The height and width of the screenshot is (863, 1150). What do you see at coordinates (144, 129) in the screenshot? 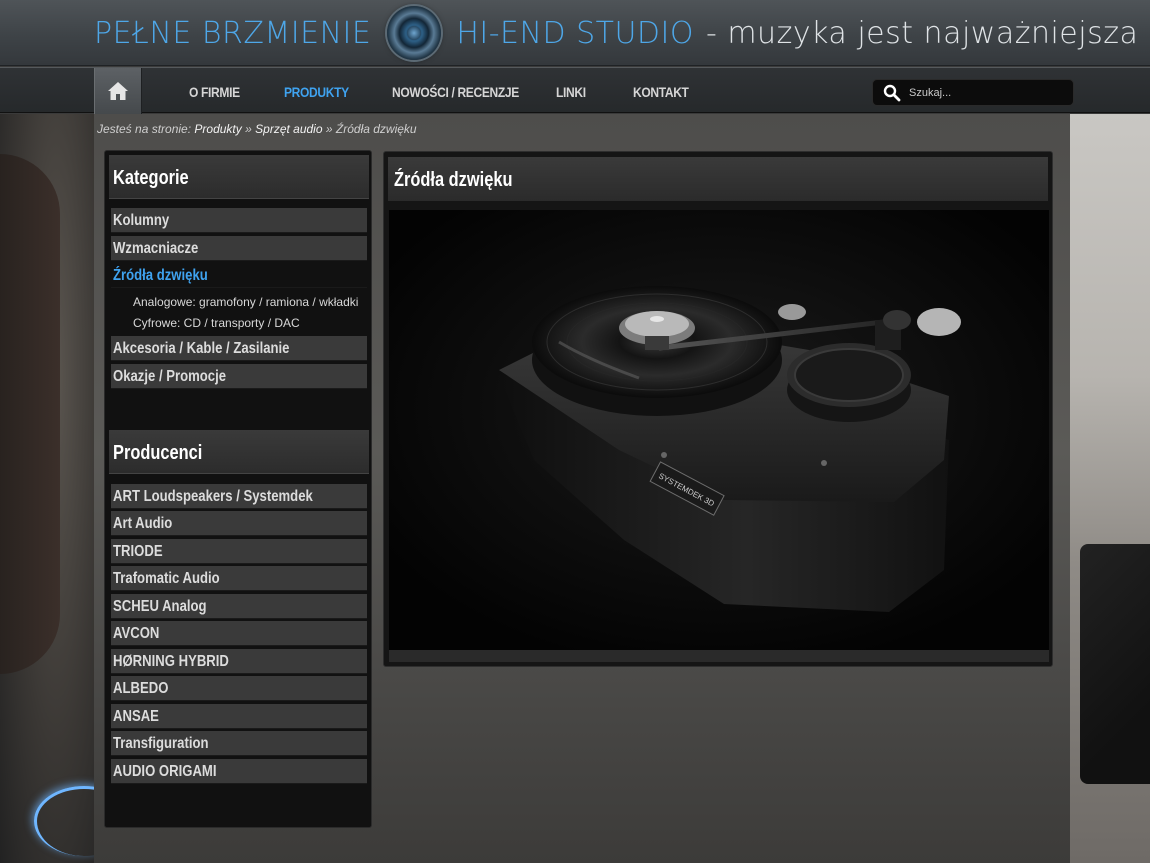
I see `breadcrumb-prefix: Jesteś na stronie:` at bounding box center [144, 129].